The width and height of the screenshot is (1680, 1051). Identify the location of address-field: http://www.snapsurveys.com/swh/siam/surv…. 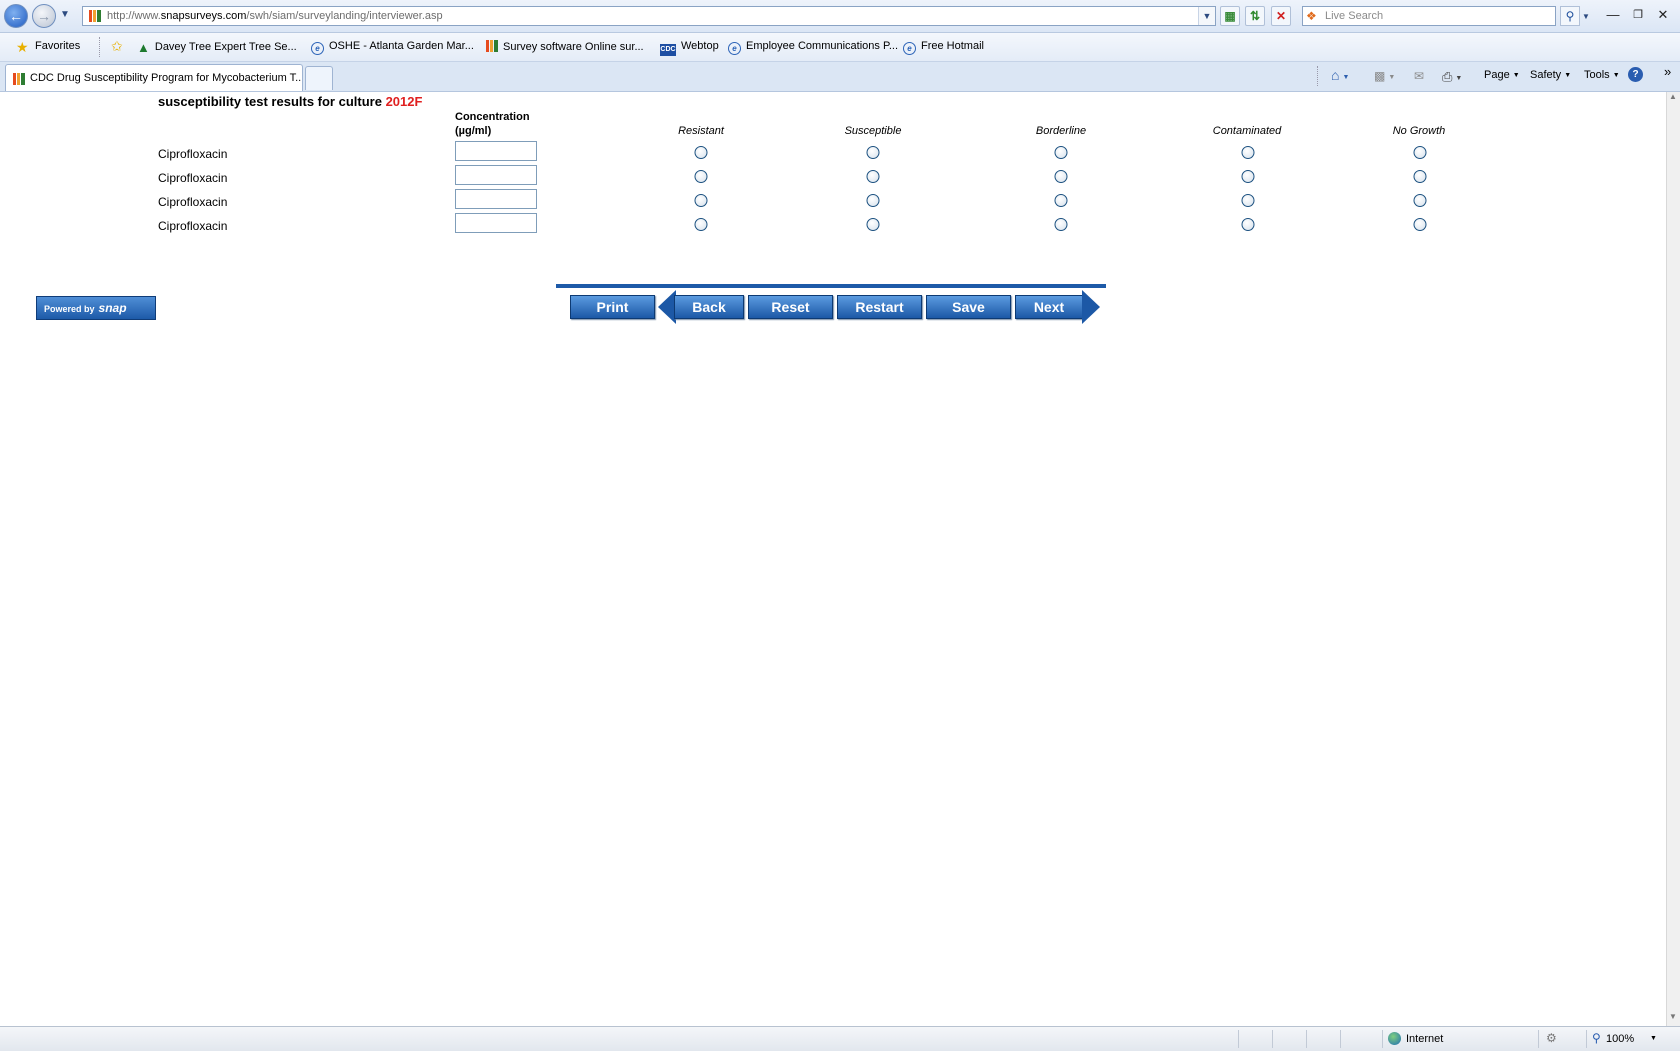
(649, 16).